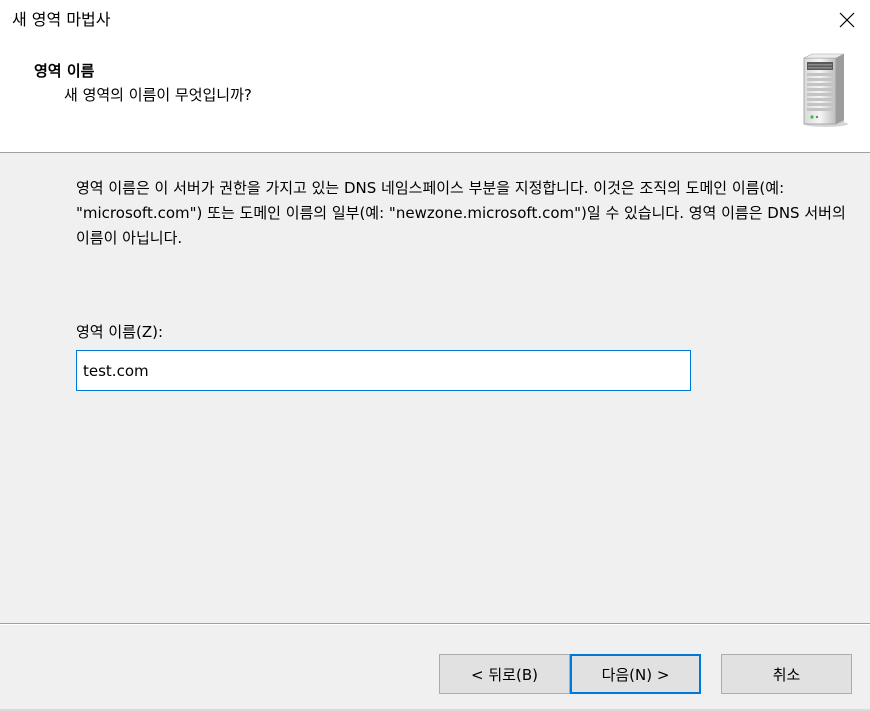 This screenshot has width=870, height=711. I want to click on page-title: 영역 이름, so click(64, 71).